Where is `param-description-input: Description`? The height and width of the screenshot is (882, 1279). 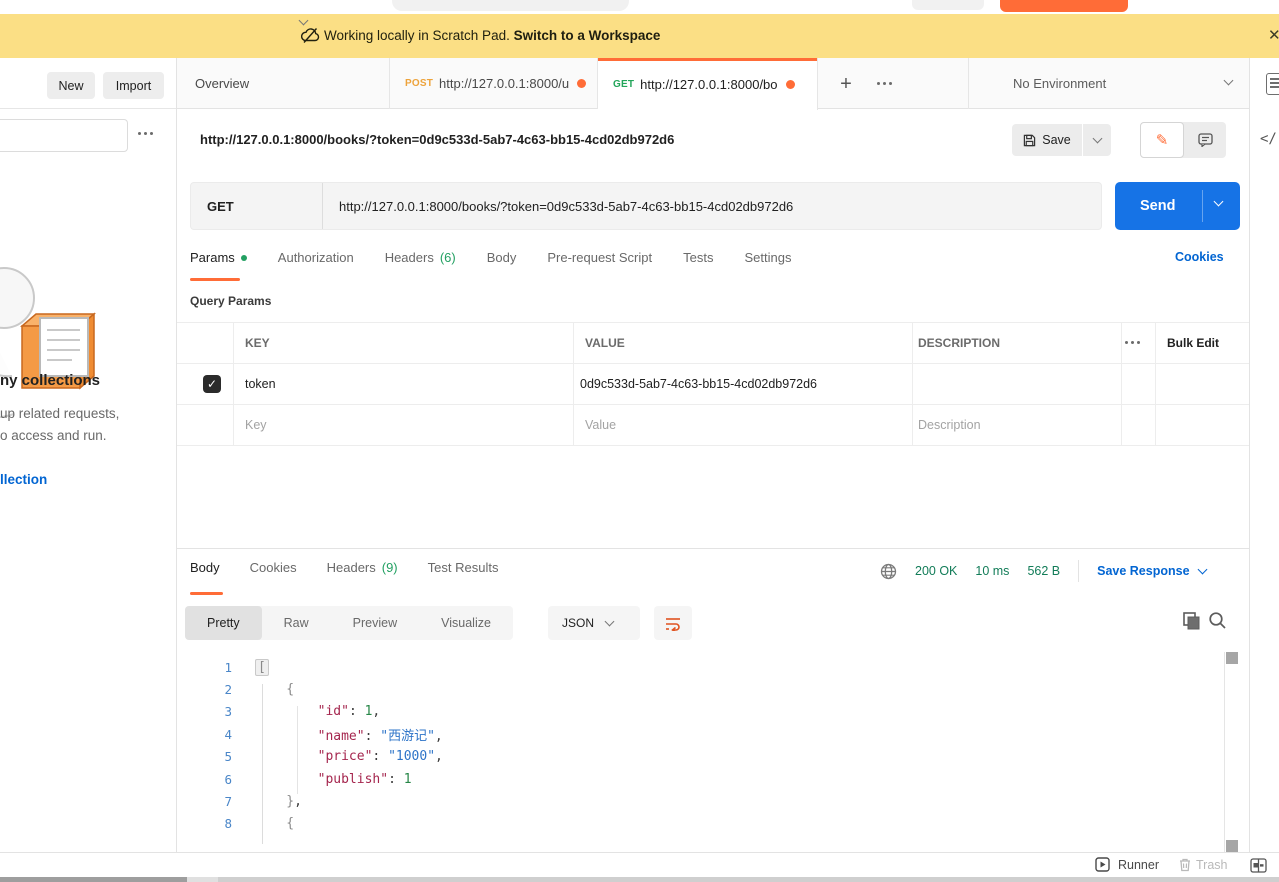
param-description-input: Description is located at coordinates (949, 425).